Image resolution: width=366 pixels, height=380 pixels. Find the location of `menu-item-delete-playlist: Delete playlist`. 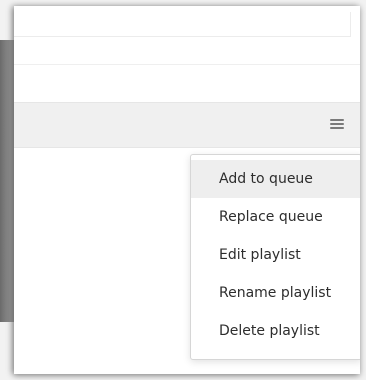

menu-item-delete-playlist: Delete playlist is located at coordinates (275, 331).